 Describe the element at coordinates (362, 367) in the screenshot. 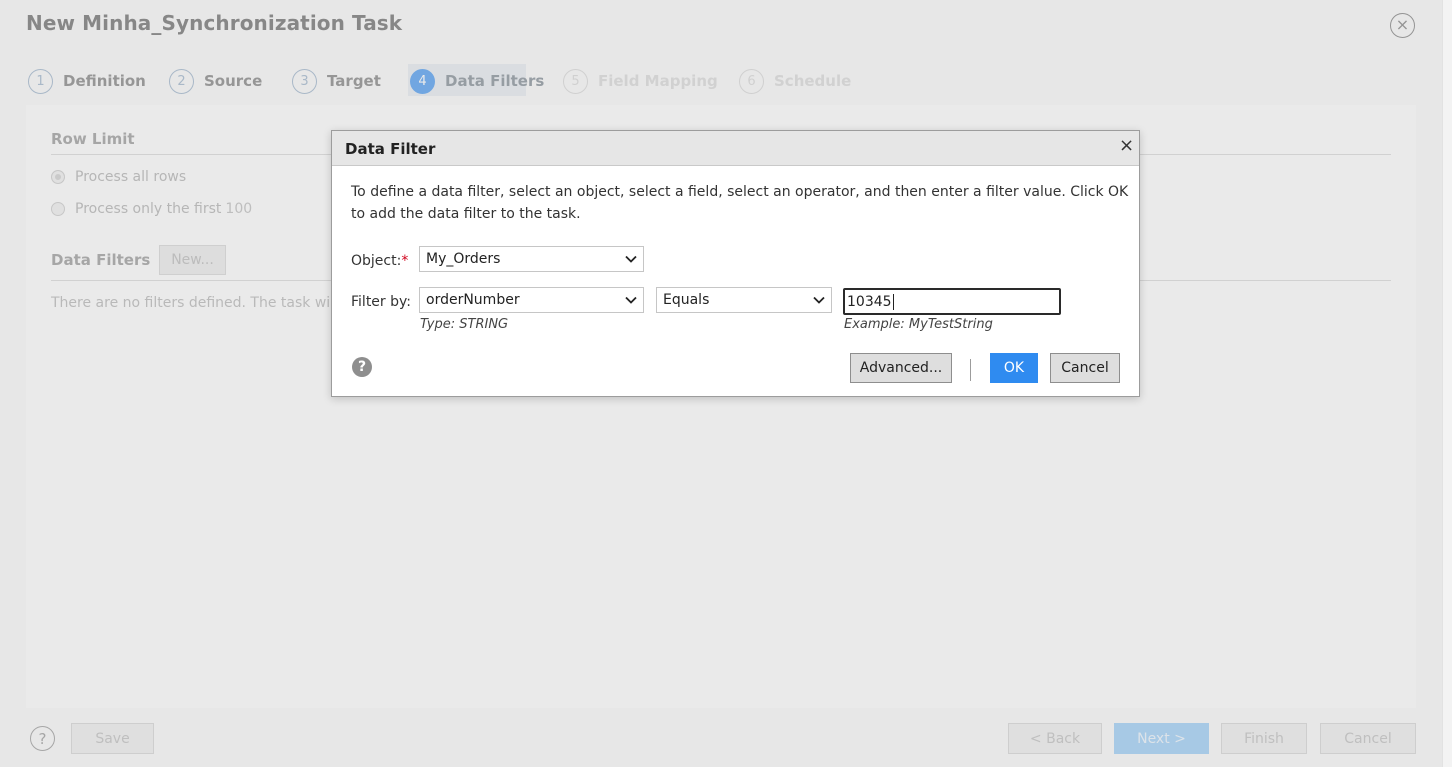

I see `help-icon: ?` at that location.